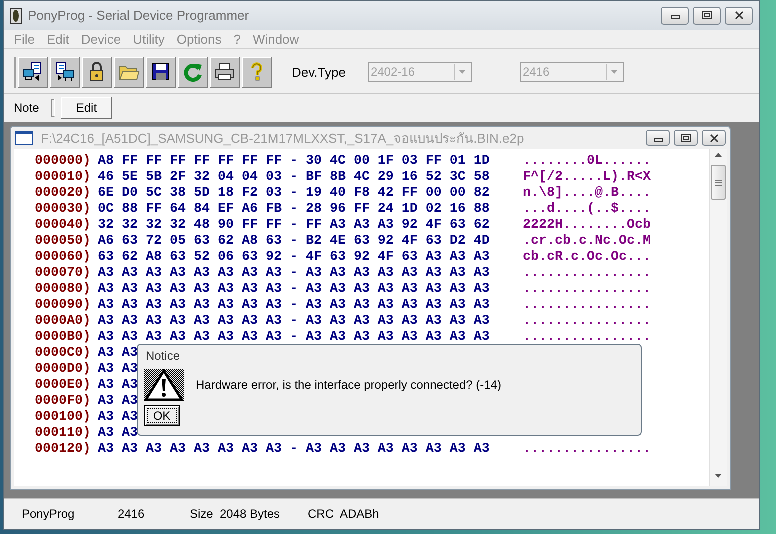  I want to click on address-label: 0000B0), so click(63, 338).